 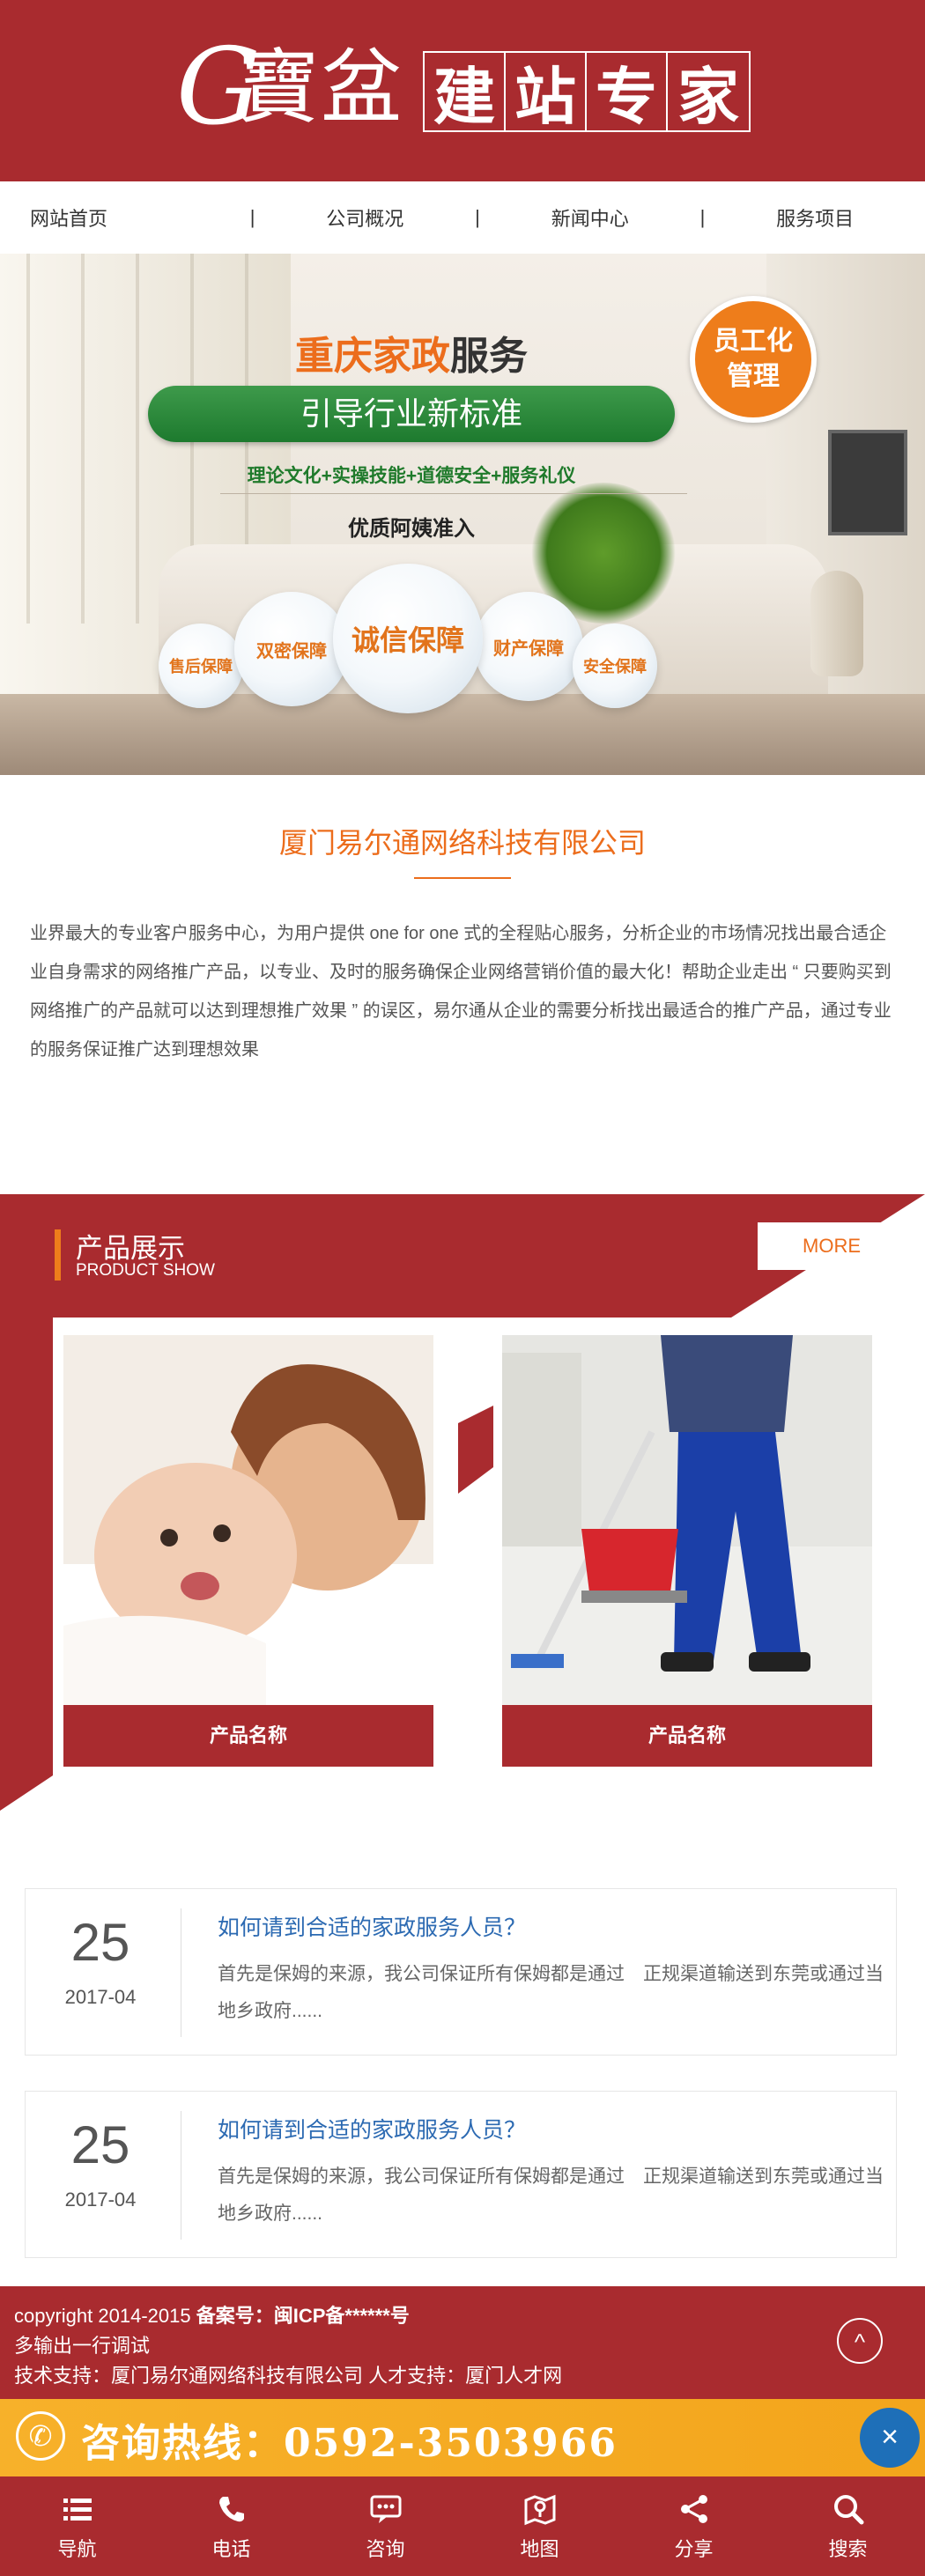 I want to click on products-title: 产品展示, so click(x=130, y=1248).